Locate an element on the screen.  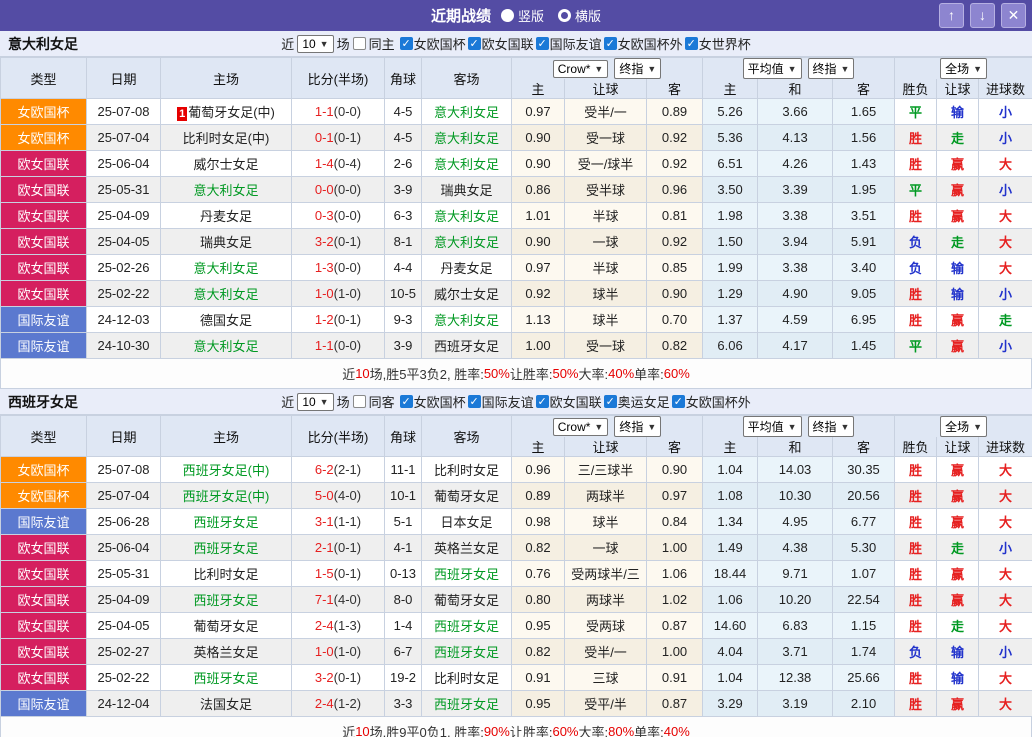
fulltime-score: 6-2 is located at coordinates (324, 469).